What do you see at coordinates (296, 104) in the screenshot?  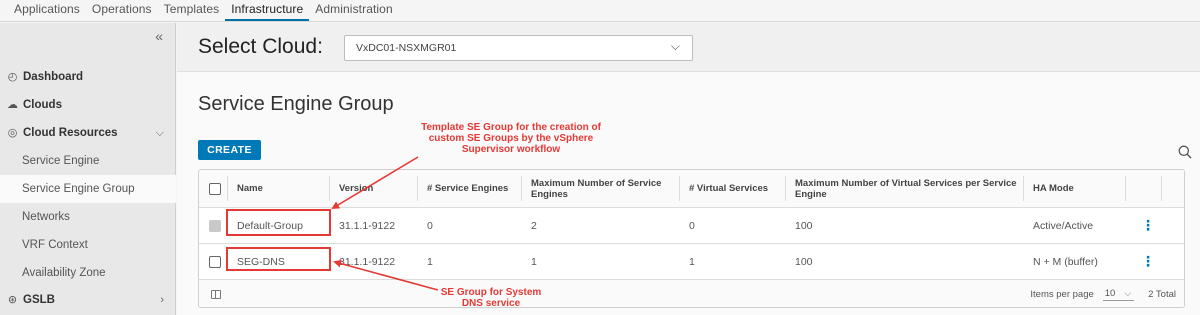 I see `page-title: Service Engine Group` at bounding box center [296, 104].